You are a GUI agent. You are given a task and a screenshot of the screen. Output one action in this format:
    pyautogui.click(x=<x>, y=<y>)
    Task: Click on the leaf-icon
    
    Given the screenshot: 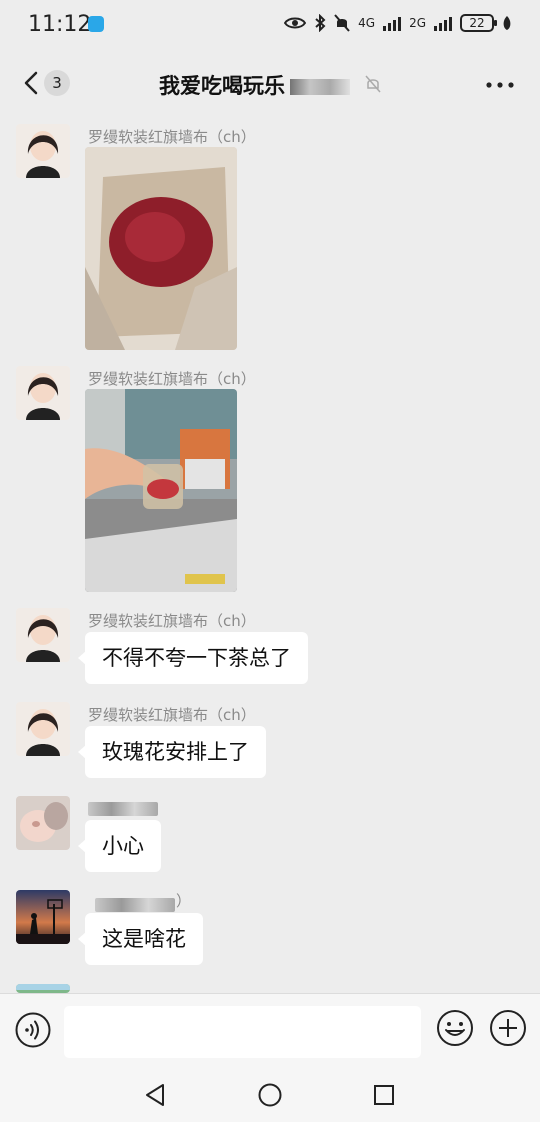 What is the action you would take?
    pyautogui.click(x=507, y=23)
    